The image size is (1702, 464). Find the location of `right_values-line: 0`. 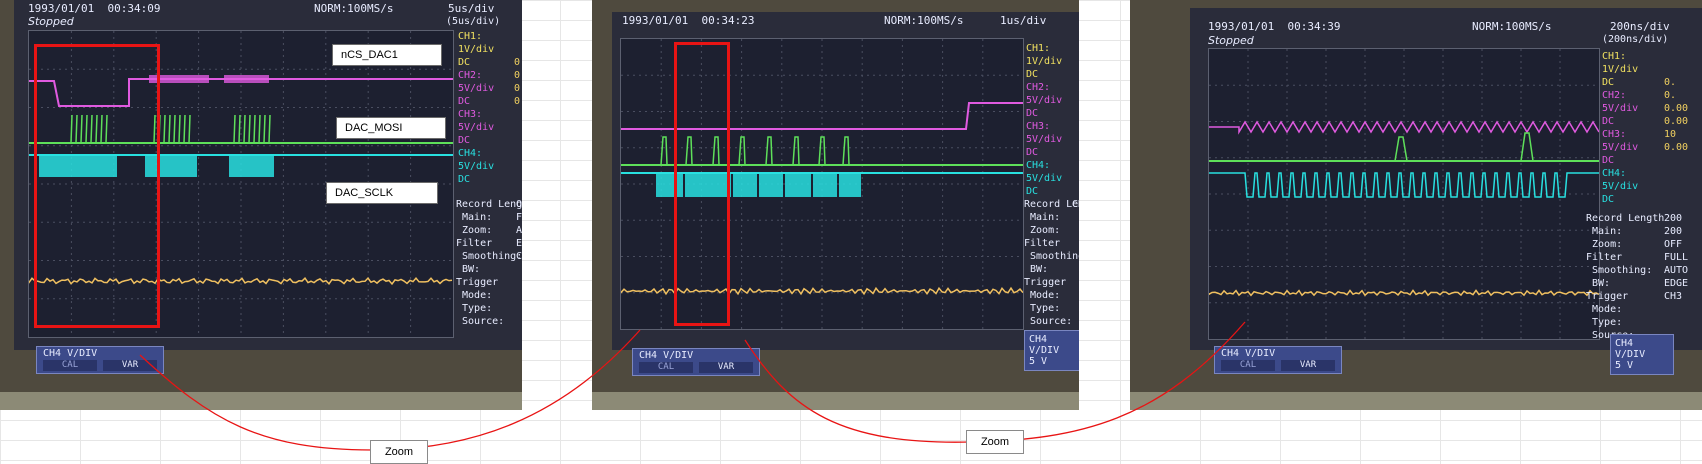

right_values-line: 0 is located at coordinates (517, 62).